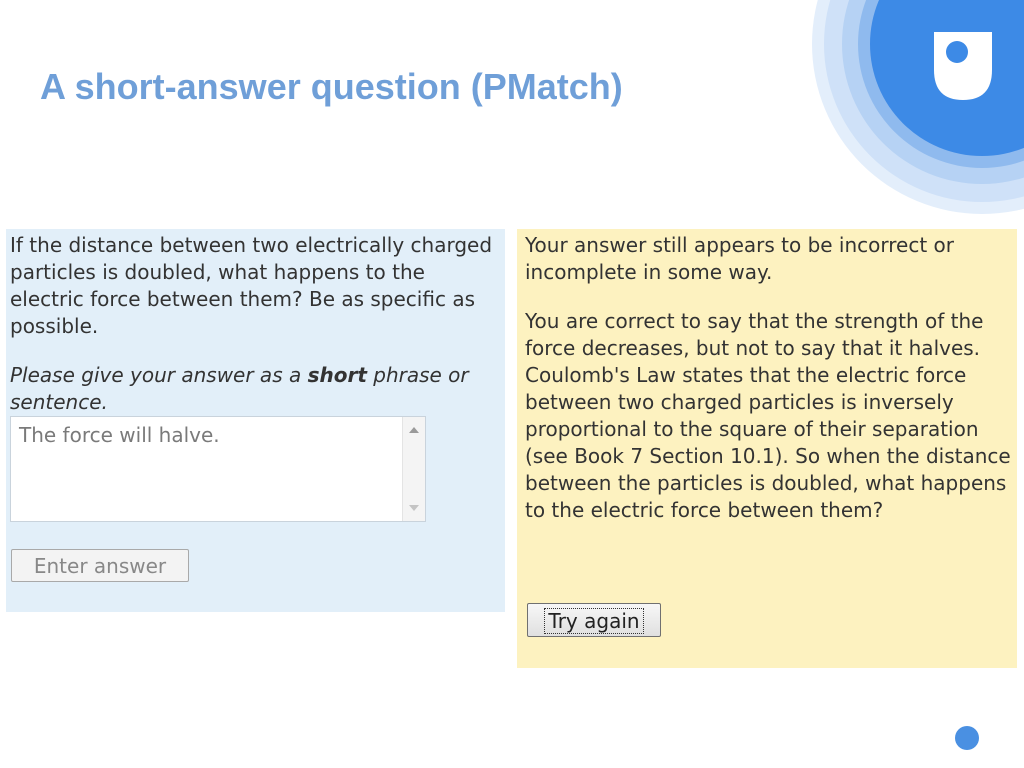 Image resolution: width=1024 pixels, height=768 pixels. What do you see at coordinates (414, 508) in the screenshot?
I see `scroll-down-icon` at bounding box center [414, 508].